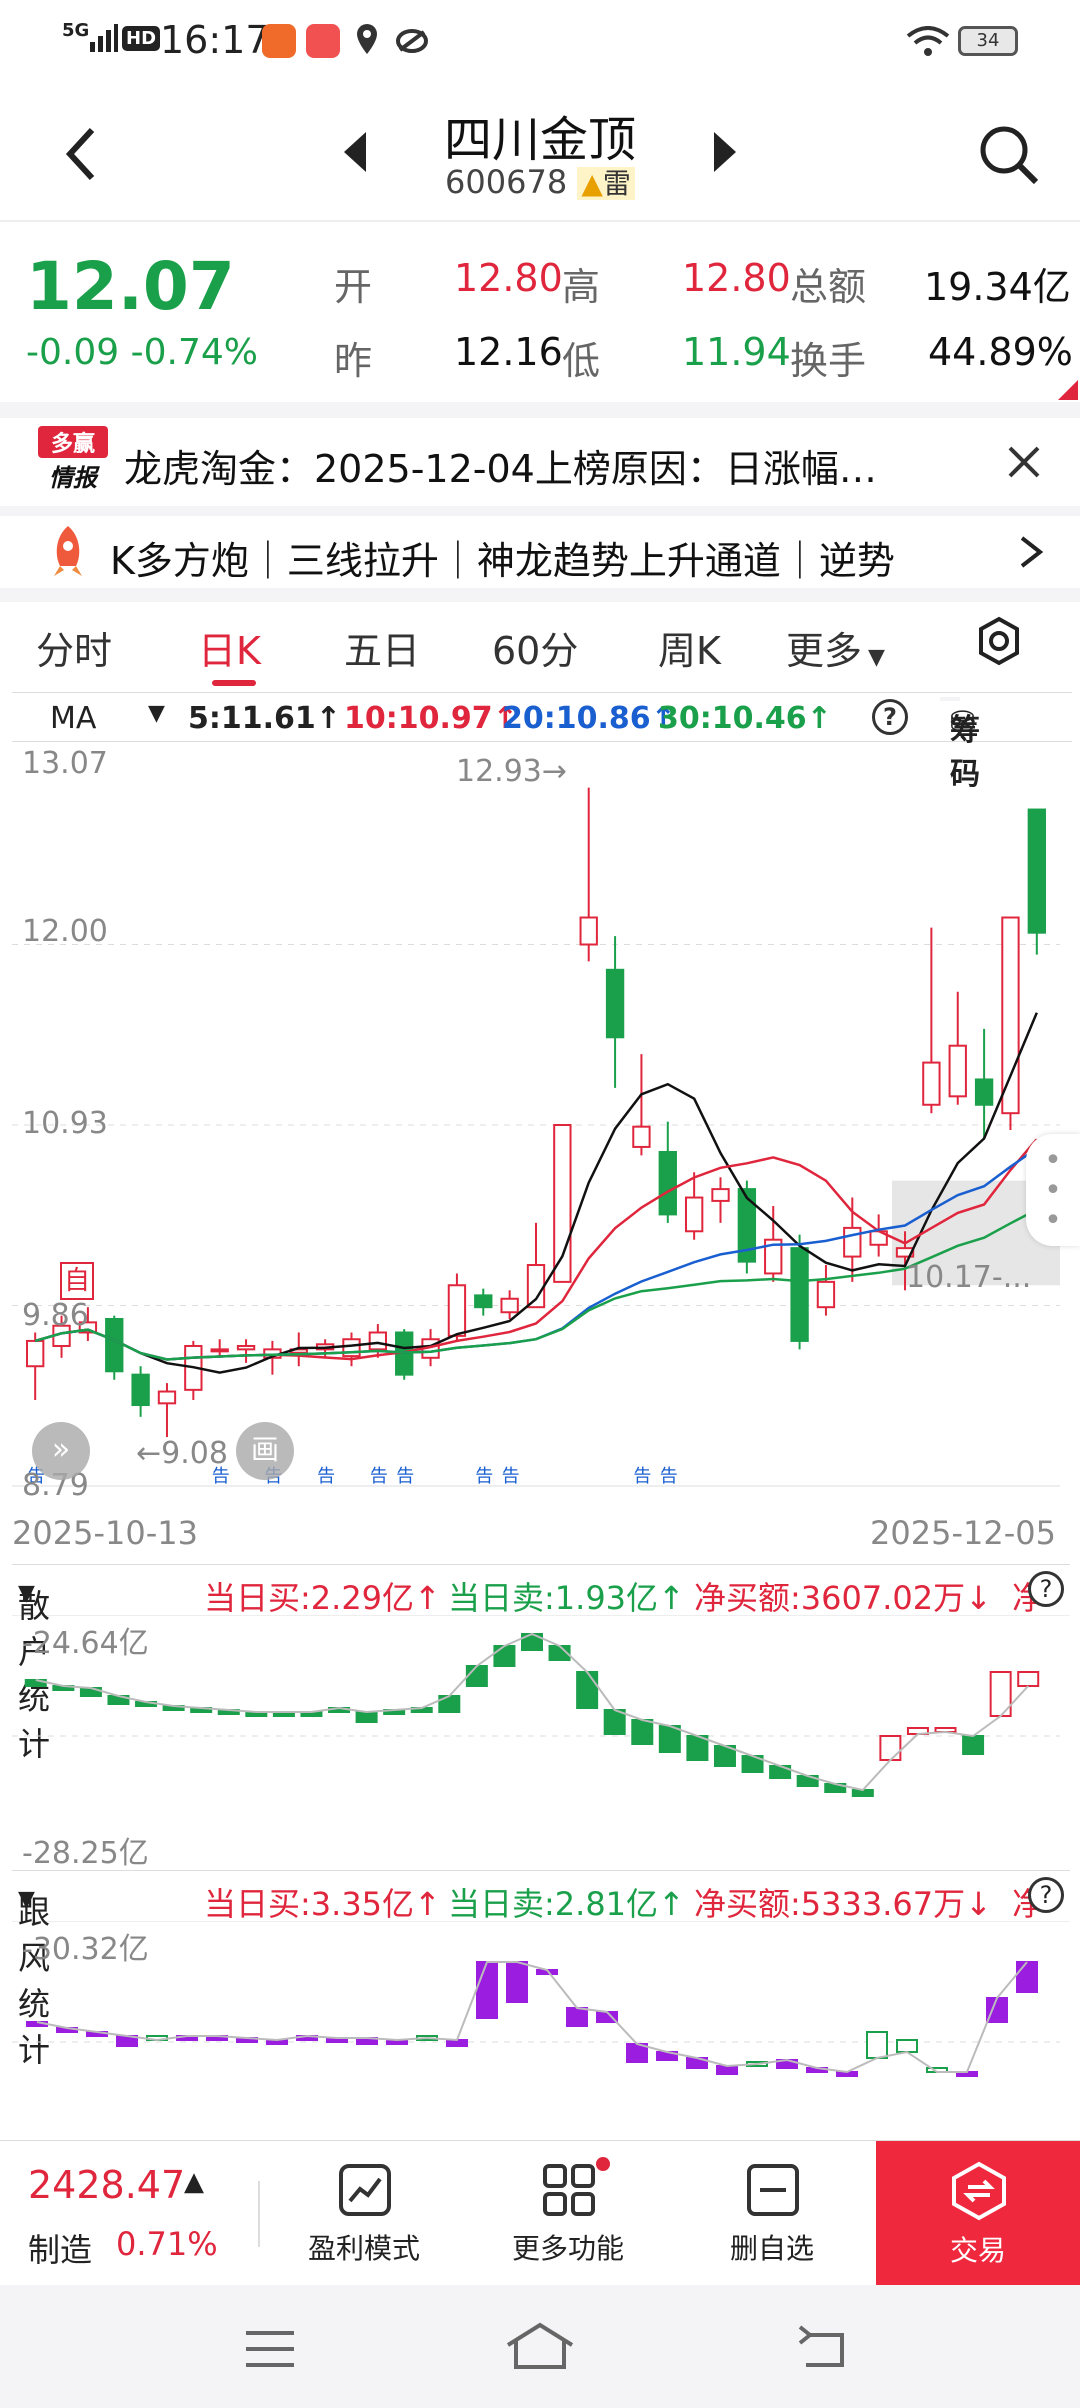 The height and width of the screenshot is (2408, 1080). I want to click on risk-tag: ▲雷, so click(606, 183).